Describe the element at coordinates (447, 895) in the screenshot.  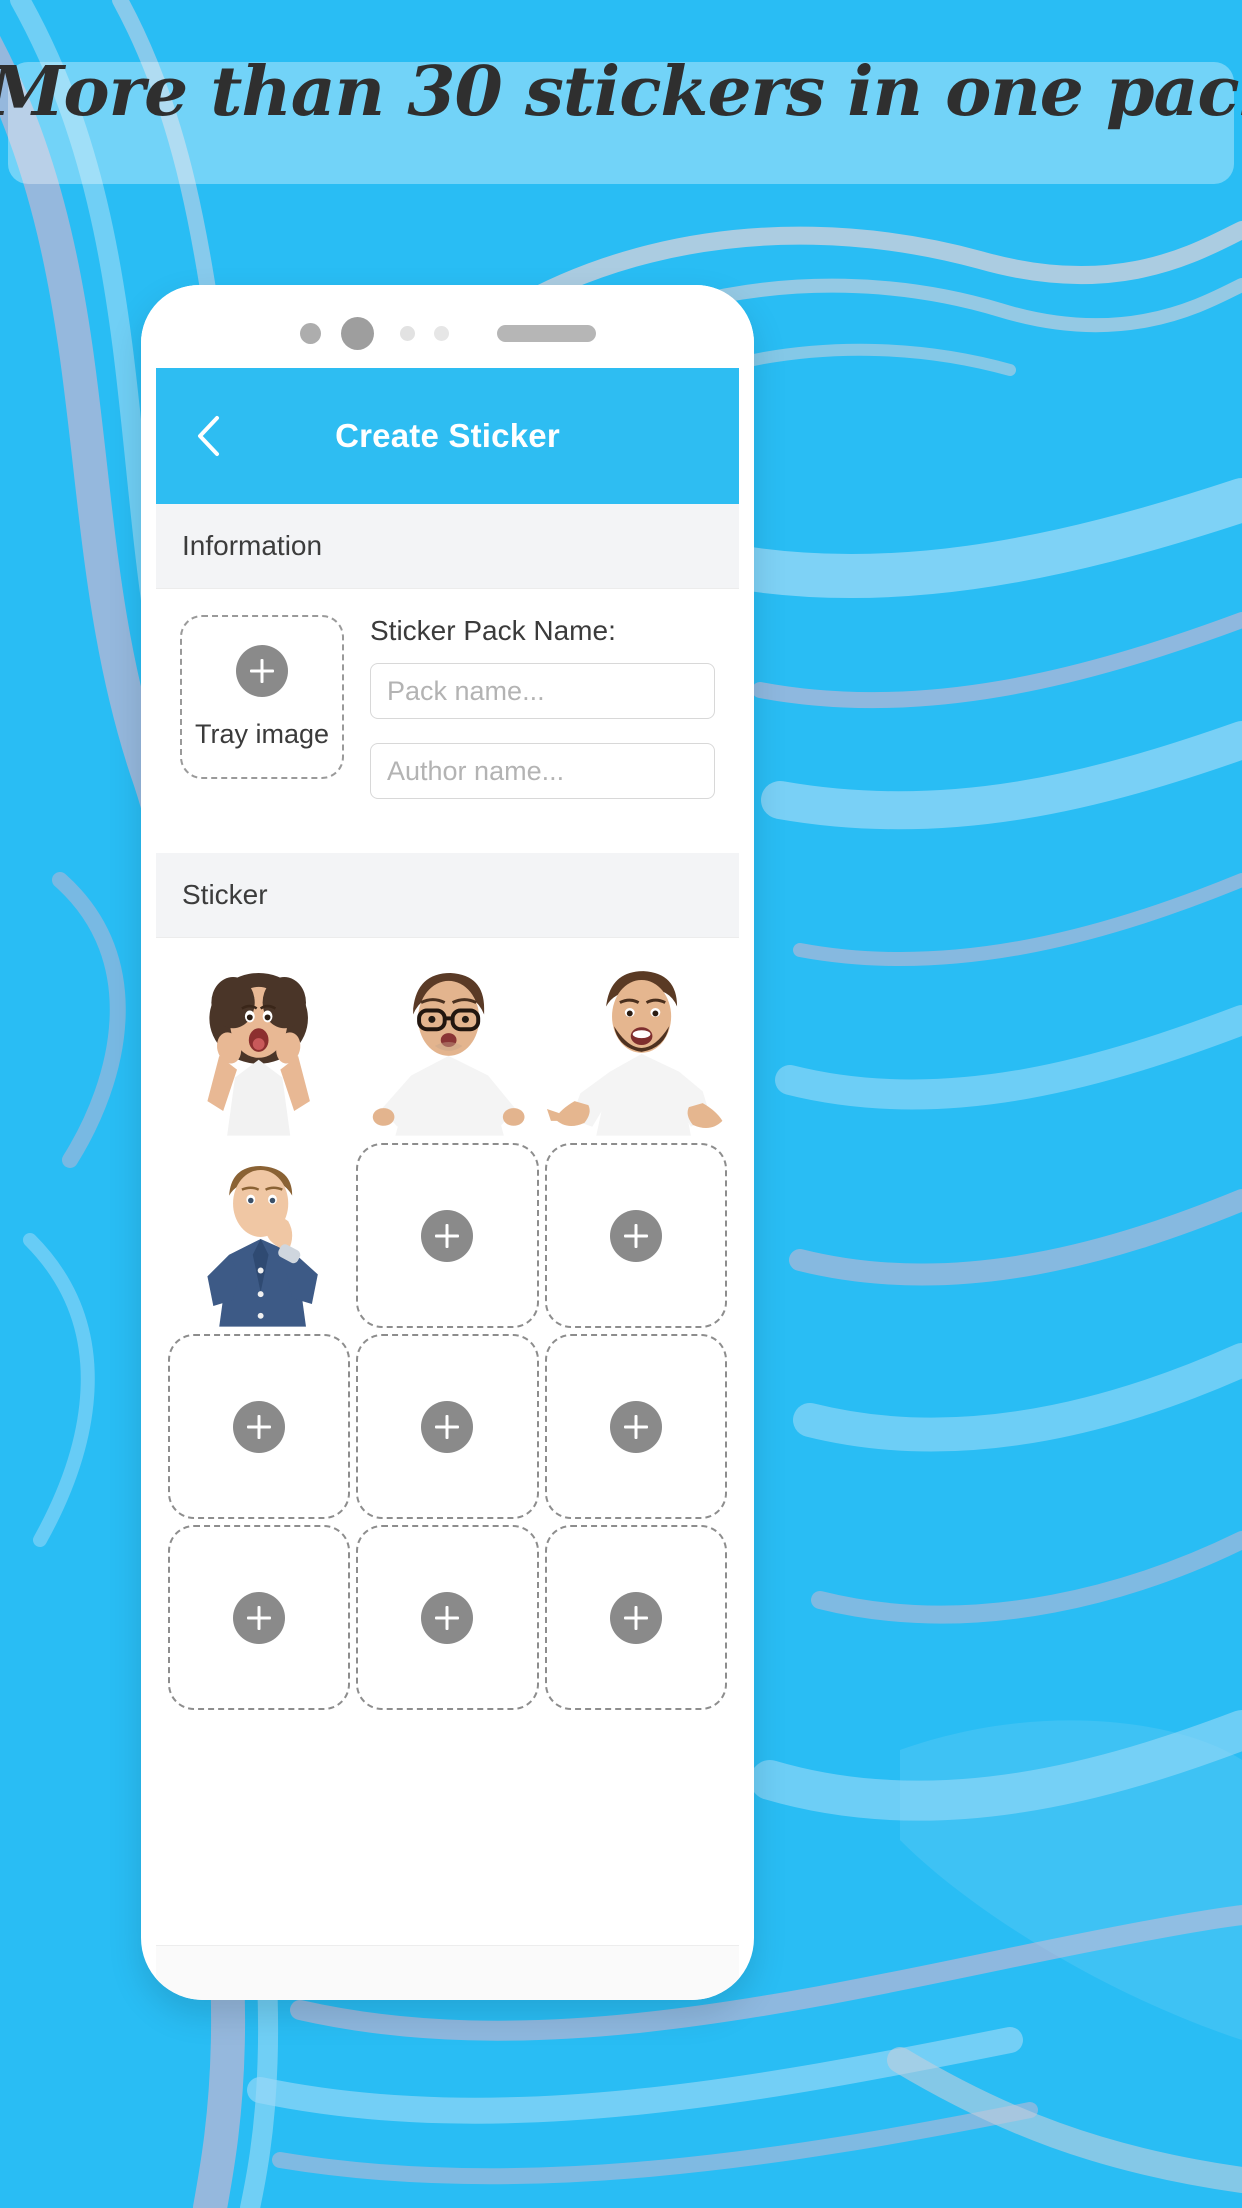
I see `section-header-sticker: Sticker` at that location.